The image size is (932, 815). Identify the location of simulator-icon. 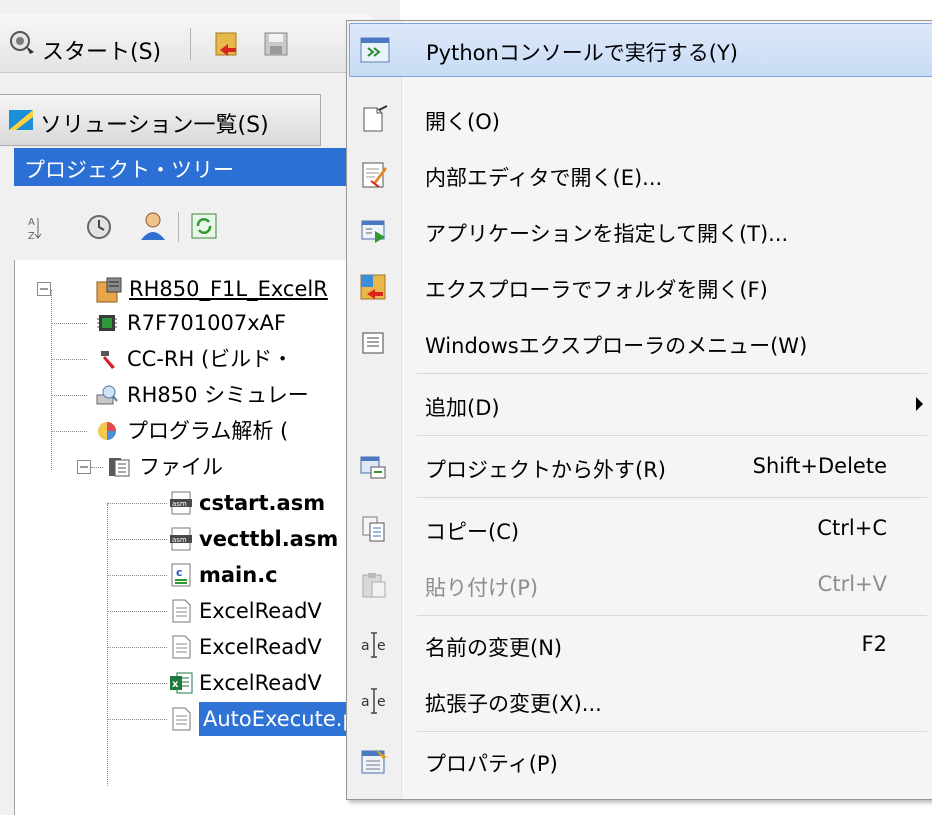
(107, 395).